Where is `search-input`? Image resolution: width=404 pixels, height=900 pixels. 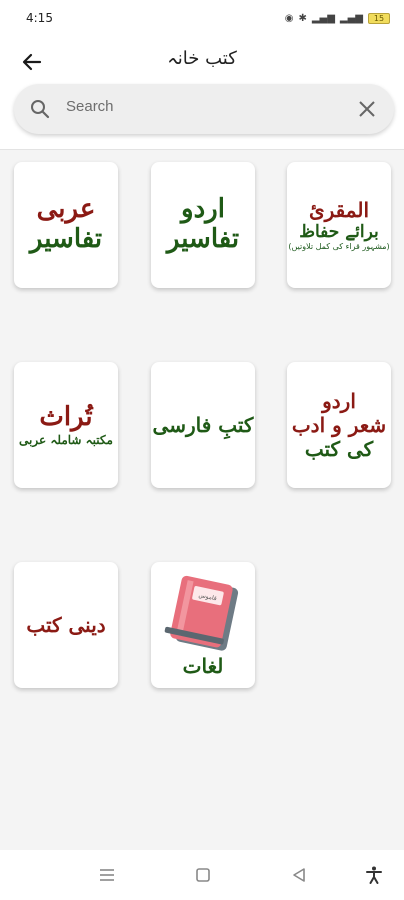
search-input is located at coordinates (201, 106).